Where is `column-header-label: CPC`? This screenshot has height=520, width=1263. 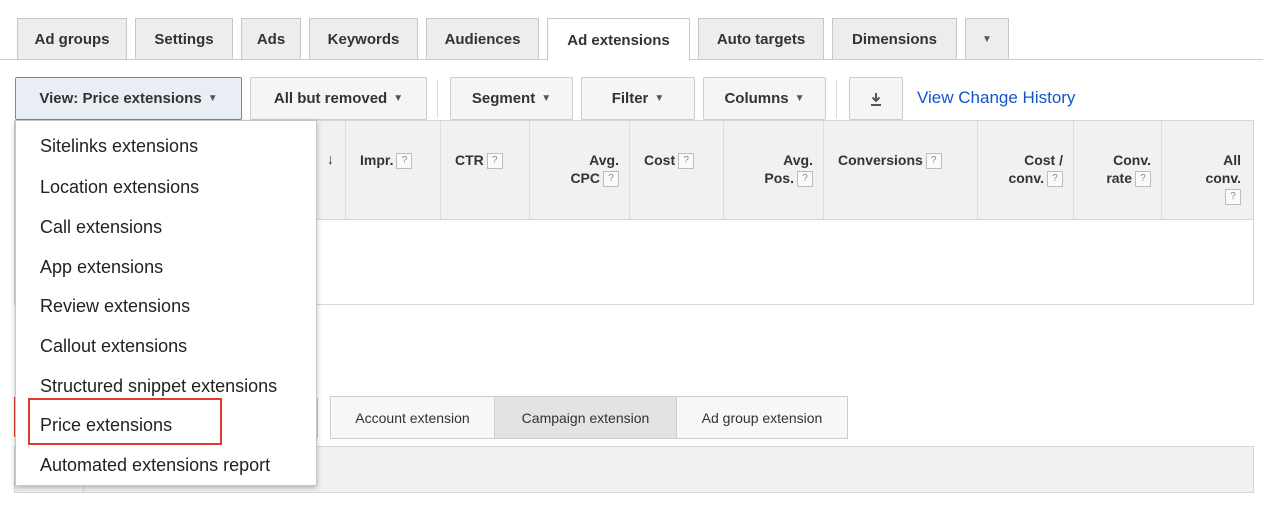
column-header-label: CPC is located at coordinates (585, 178).